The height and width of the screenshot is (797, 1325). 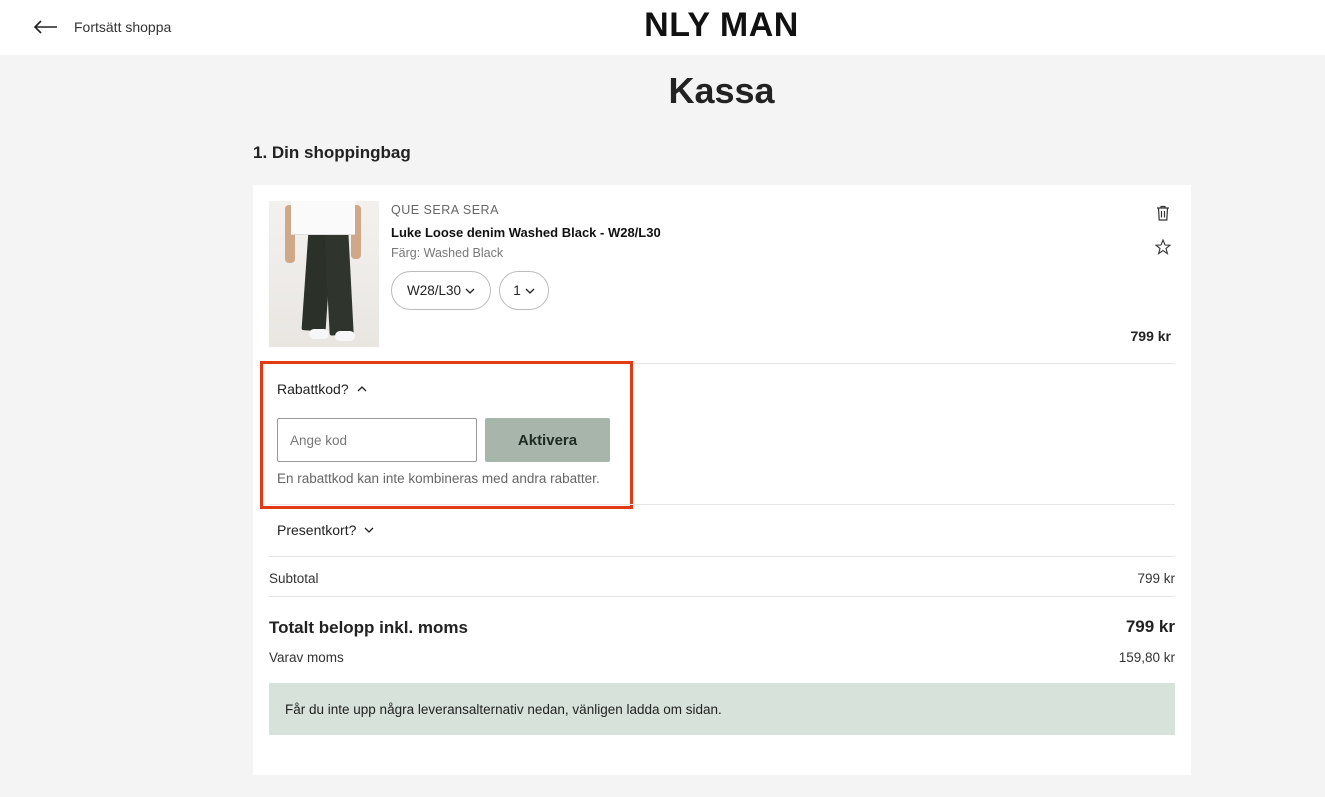 What do you see at coordinates (294, 578) in the screenshot?
I see `subtotal-label: Subtotal` at bounding box center [294, 578].